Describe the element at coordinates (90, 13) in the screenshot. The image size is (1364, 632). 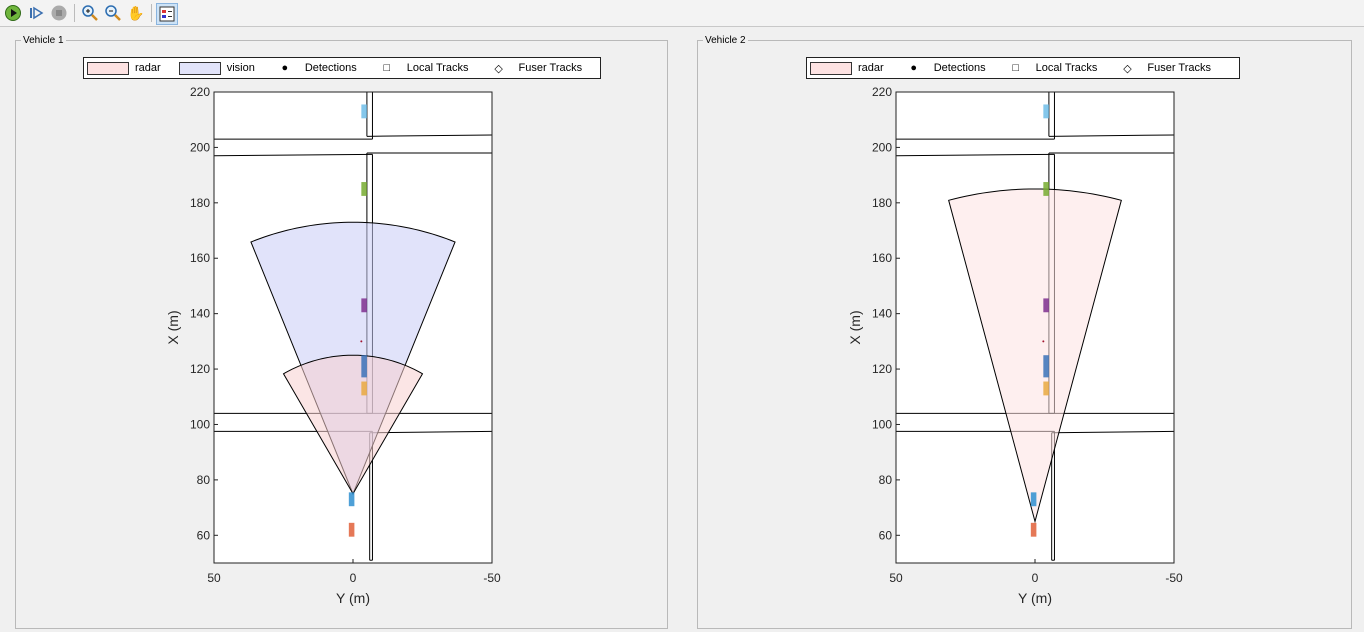
I see `zoom-in-icon` at that location.